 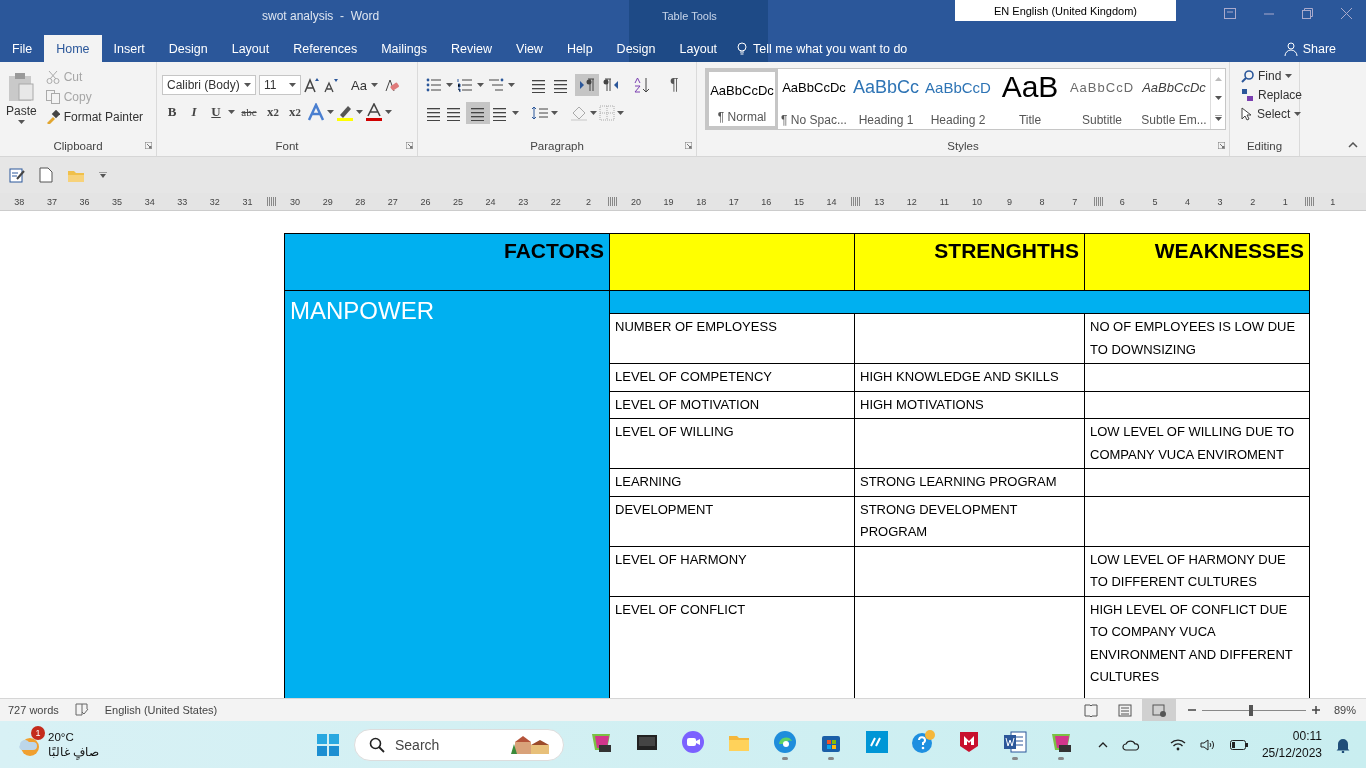 I want to click on shrink-font-icon, so click(x=331, y=85).